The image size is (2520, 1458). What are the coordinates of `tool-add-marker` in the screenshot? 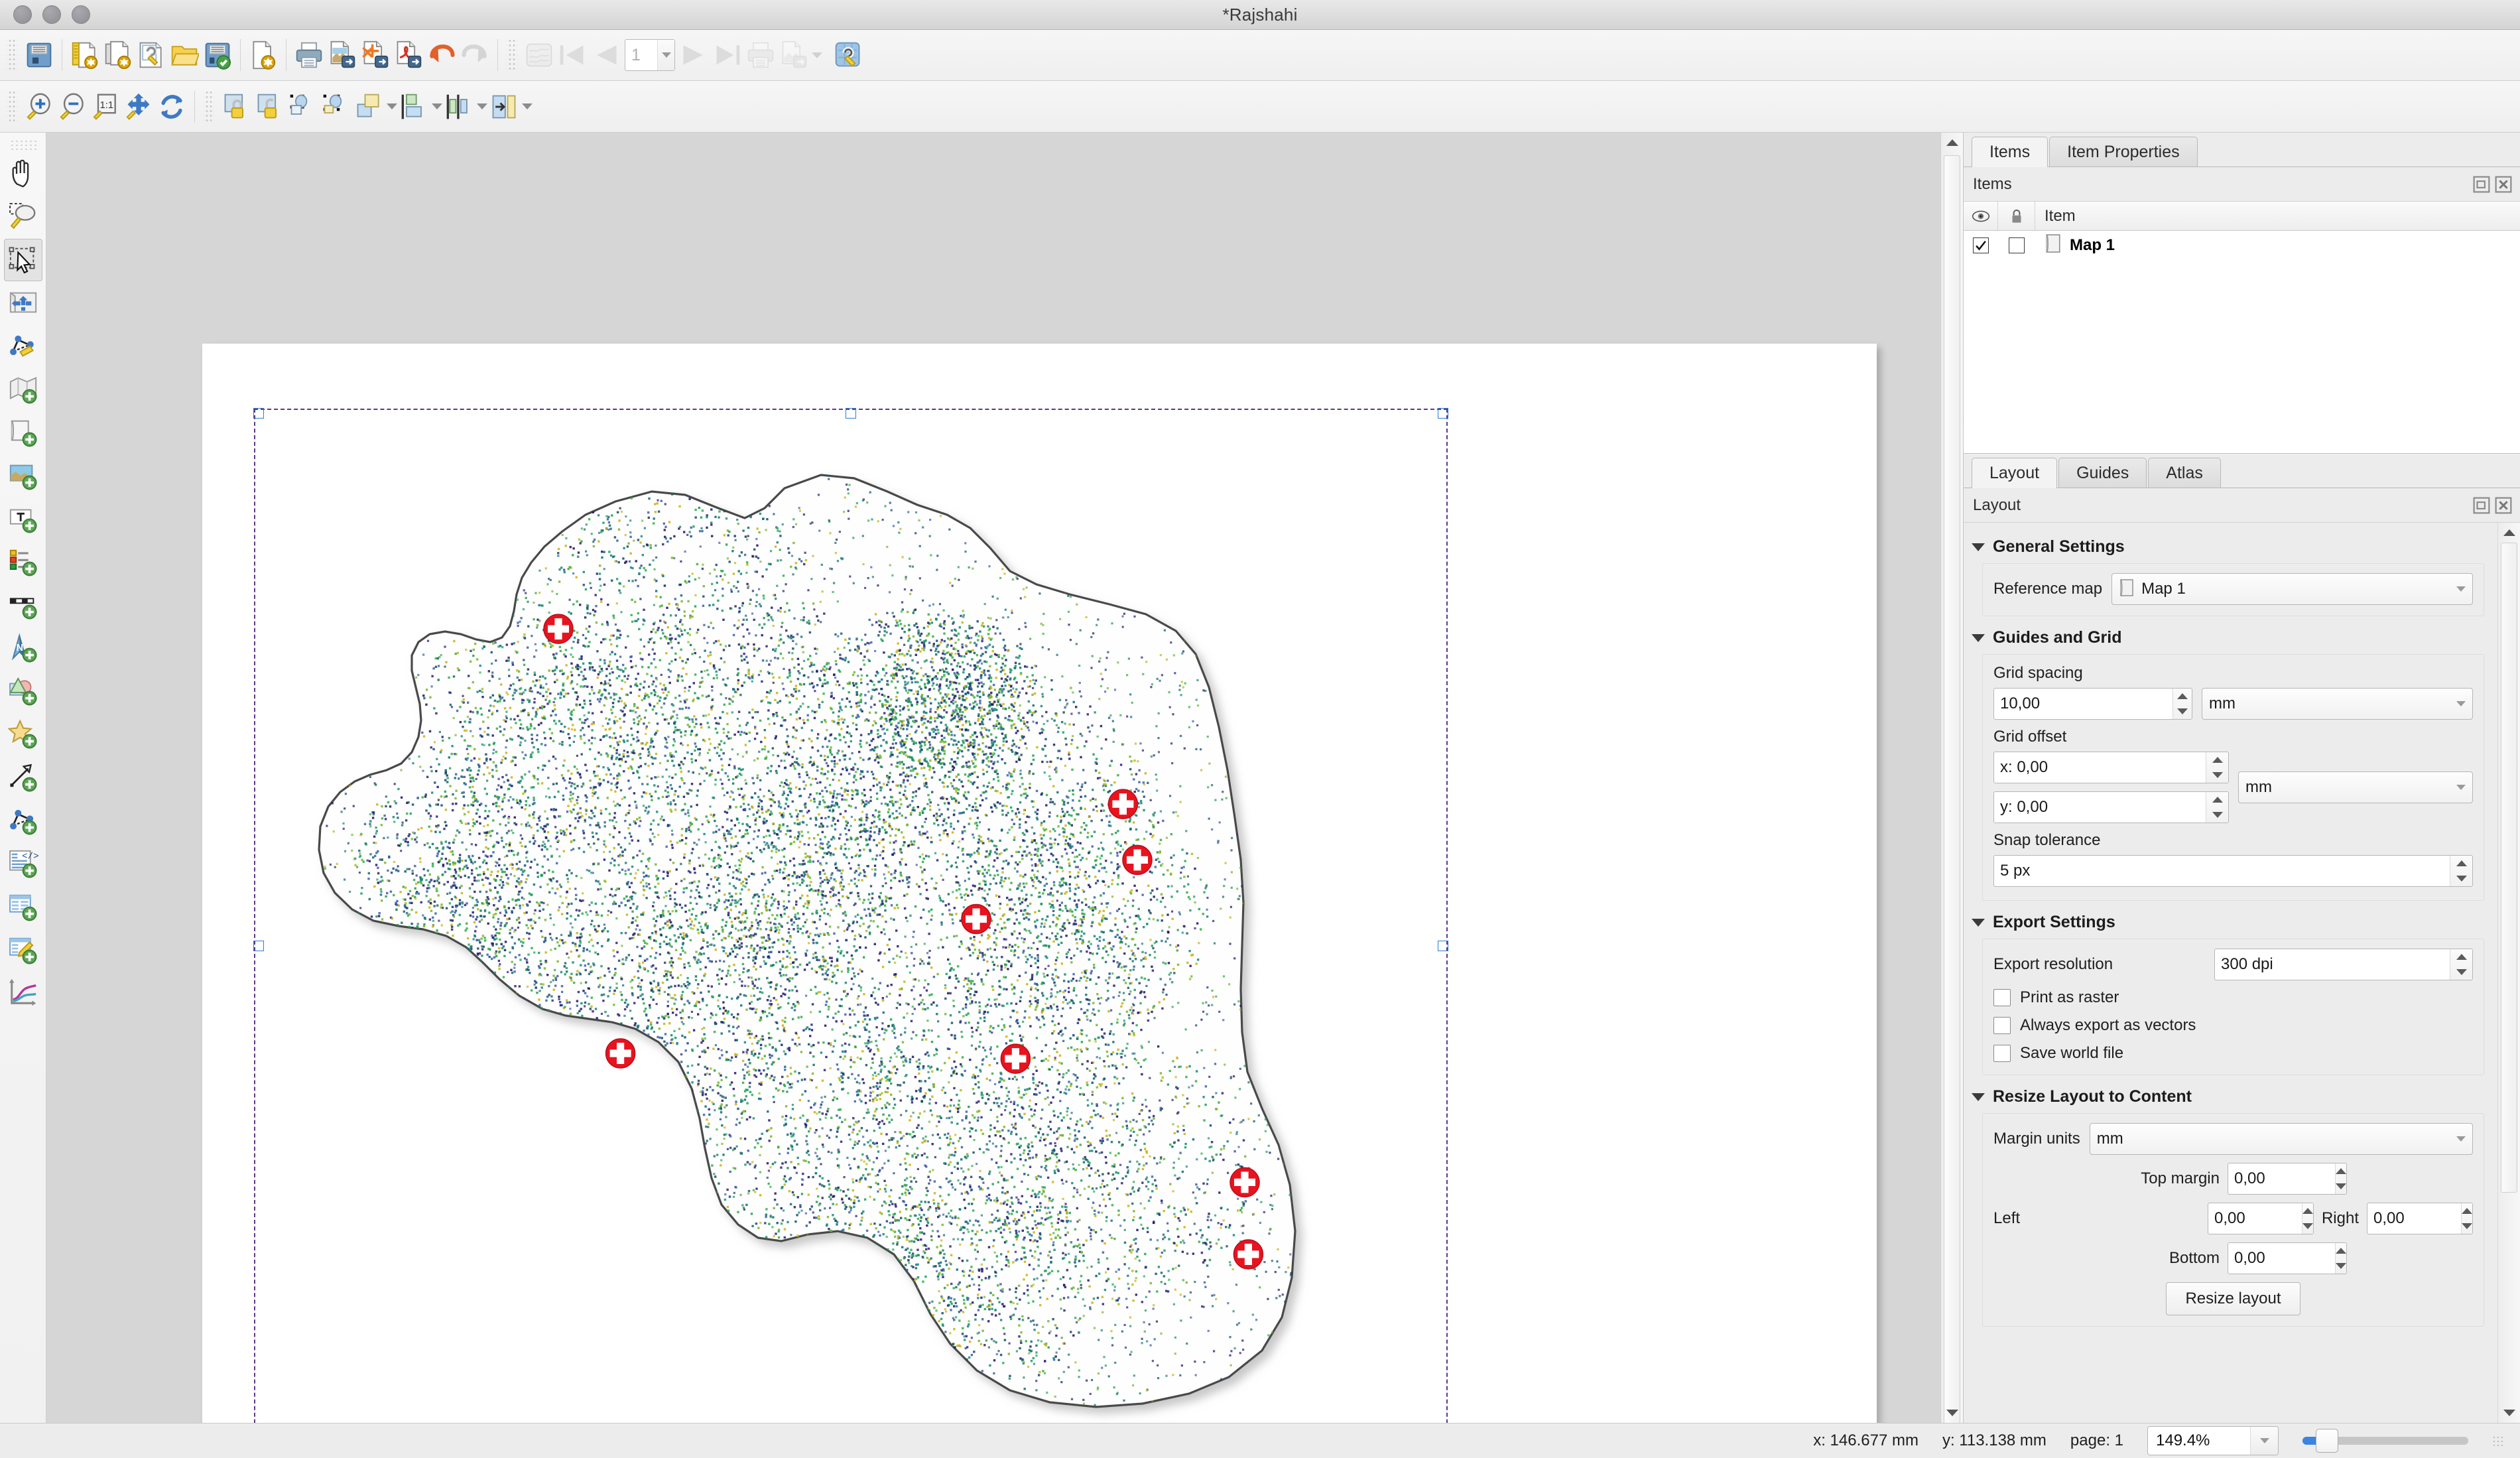 It's located at (23, 734).